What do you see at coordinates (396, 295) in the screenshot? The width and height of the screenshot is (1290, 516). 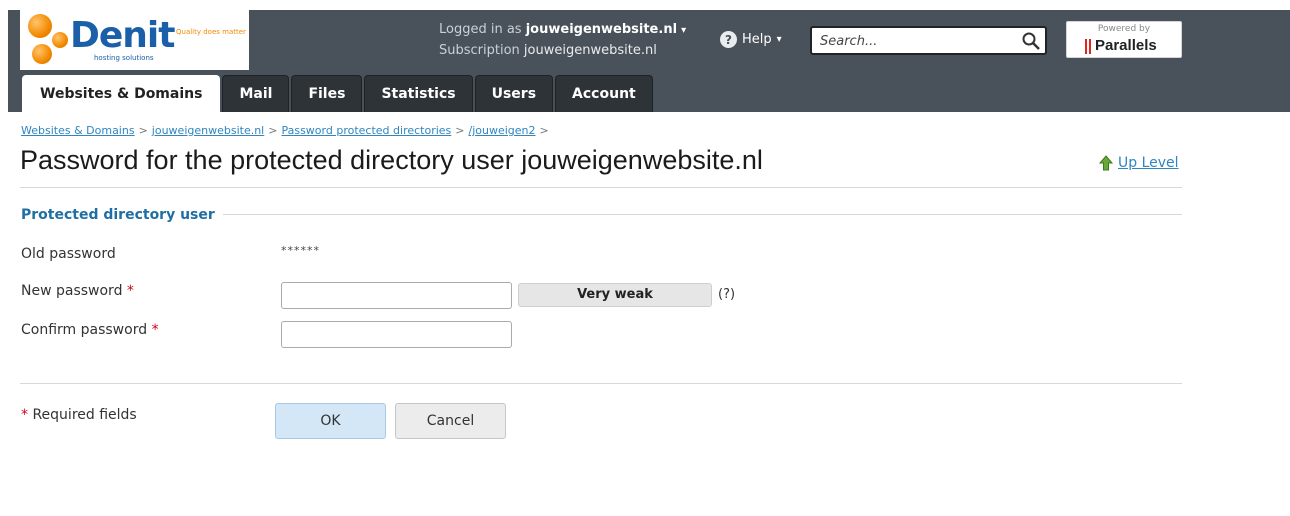 I see `new-password-input` at bounding box center [396, 295].